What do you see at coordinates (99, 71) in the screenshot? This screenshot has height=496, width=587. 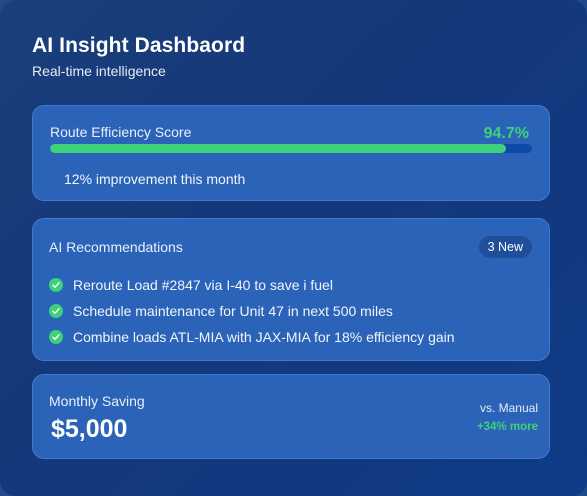 I see `page-subtitle: Real-time intelligence` at bounding box center [99, 71].